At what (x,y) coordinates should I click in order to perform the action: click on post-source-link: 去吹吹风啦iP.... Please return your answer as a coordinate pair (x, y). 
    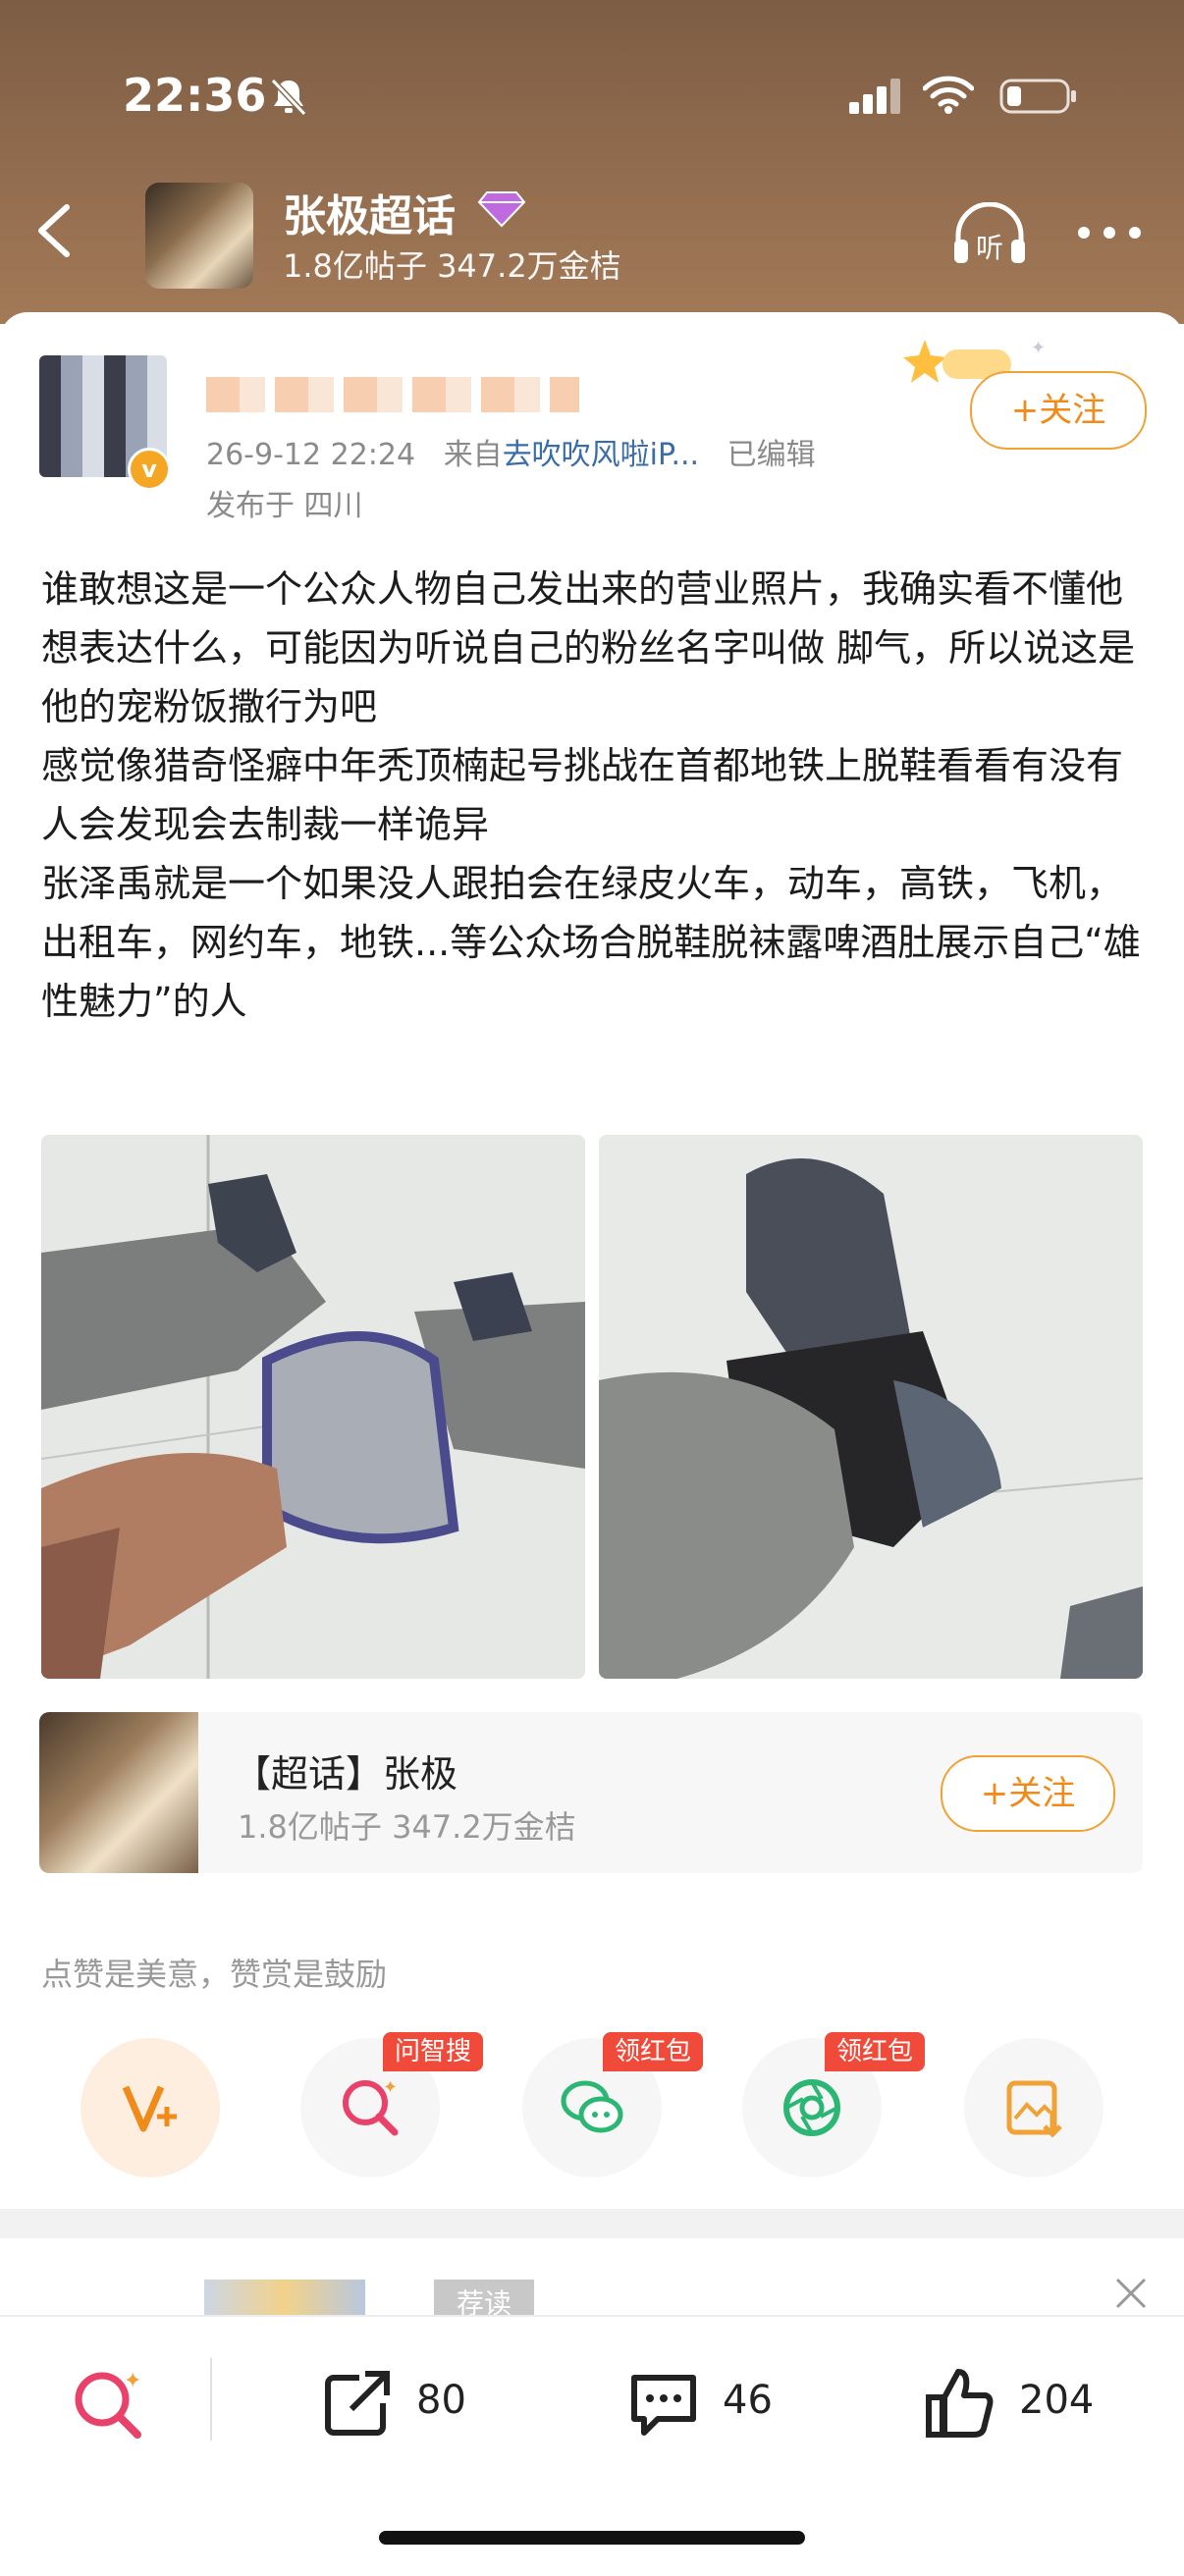
    Looking at the image, I should click on (601, 455).